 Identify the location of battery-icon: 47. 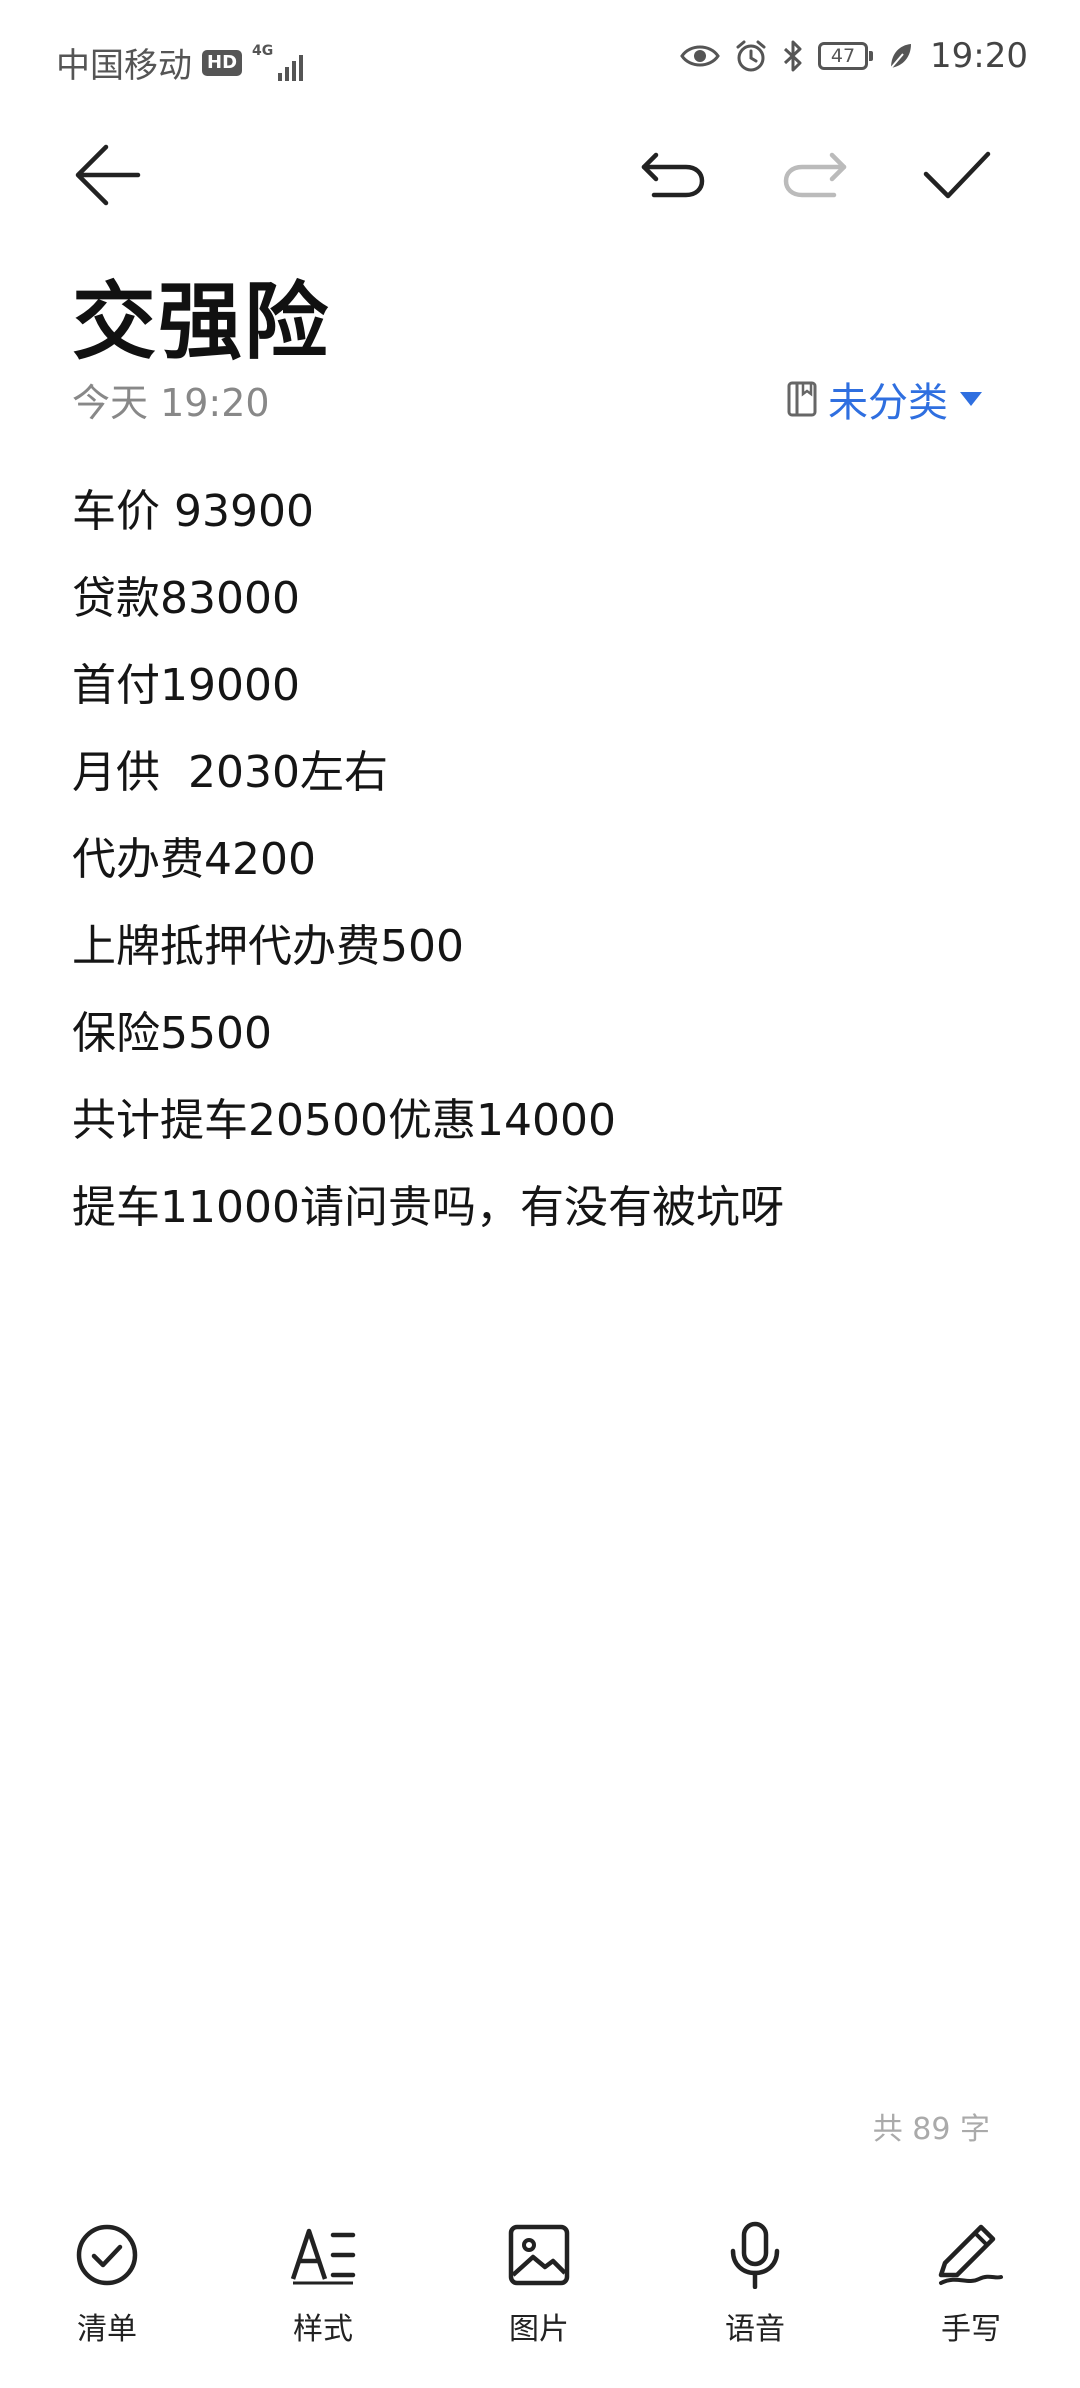
(846, 56).